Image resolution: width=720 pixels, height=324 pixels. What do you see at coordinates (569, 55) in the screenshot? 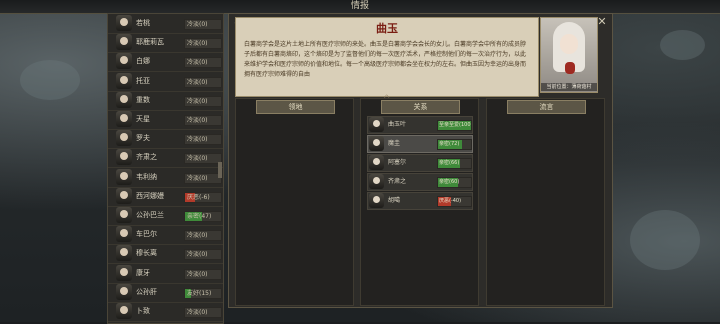
I see `character-portrait: 当前位置：薄荷菇村` at bounding box center [569, 55].